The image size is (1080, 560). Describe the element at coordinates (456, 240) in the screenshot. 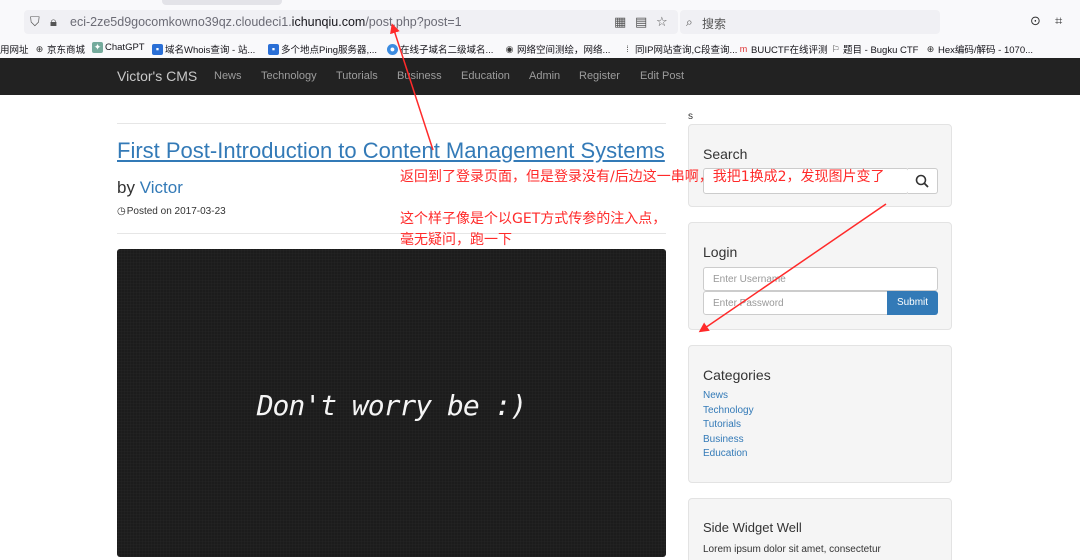

I see `annotation-line-3: 毫无疑问，跑一下` at that location.